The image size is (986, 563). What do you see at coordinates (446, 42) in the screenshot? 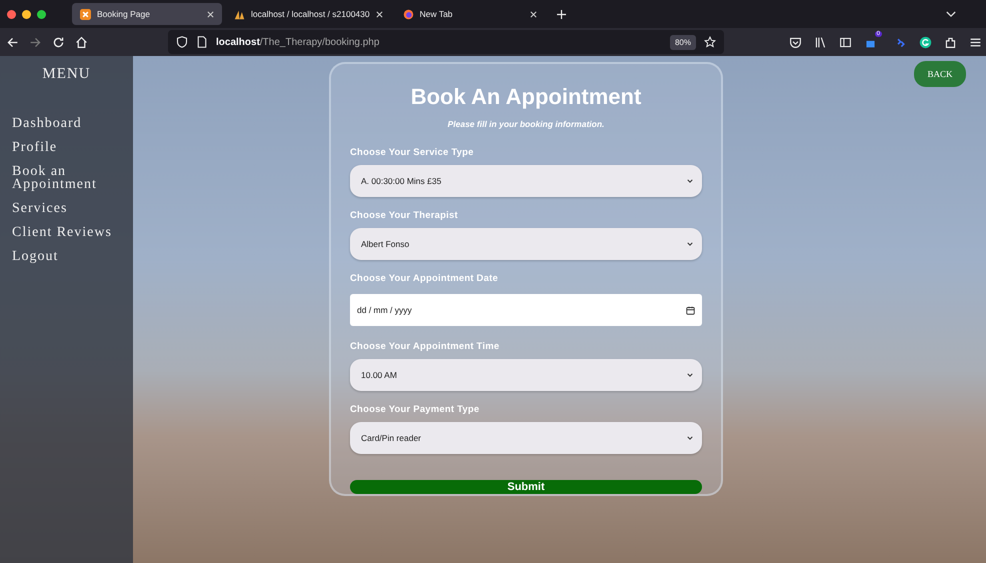
I see `address-bar: localhost/The_Therapy/booking.php 80%` at bounding box center [446, 42].